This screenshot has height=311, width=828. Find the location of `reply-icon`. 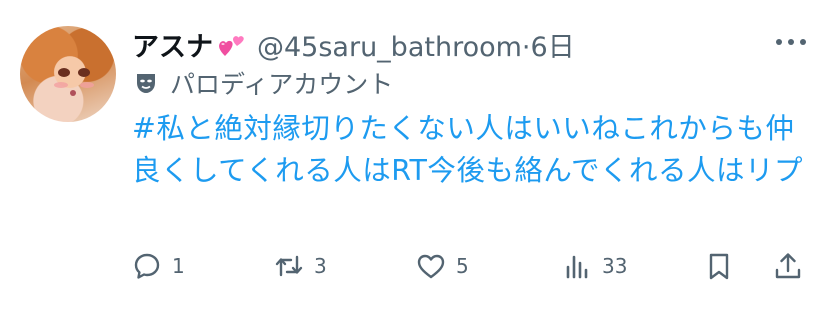

reply-icon is located at coordinates (147, 266).